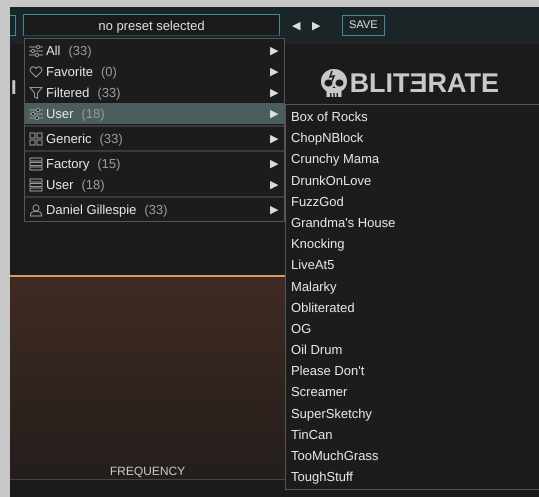  Describe the element at coordinates (154, 138) in the screenshot. I see `menu-item: Generic (33) ▶` at that location.